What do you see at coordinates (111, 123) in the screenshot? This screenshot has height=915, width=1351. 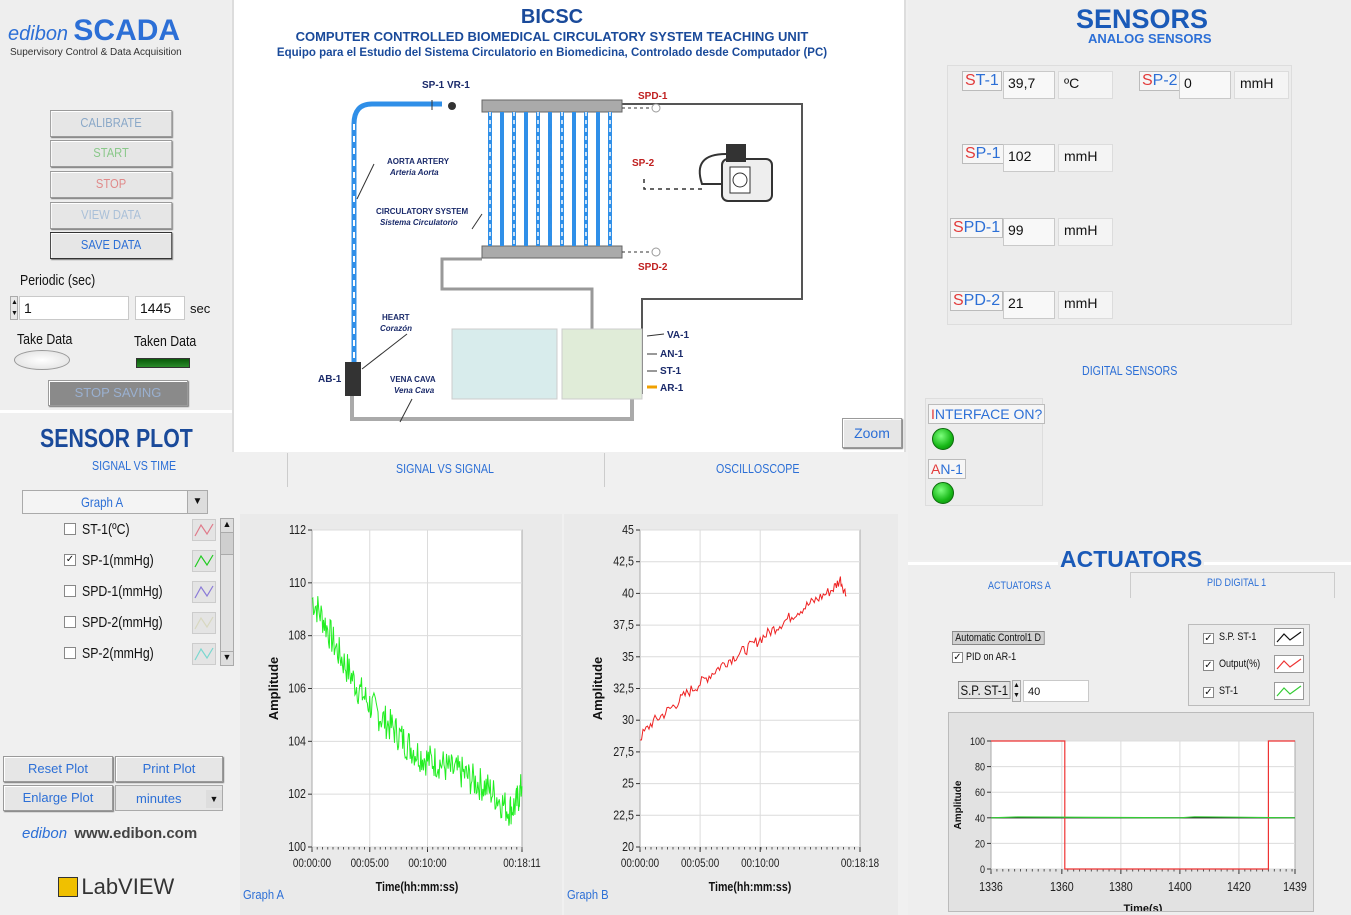 I see `calibrate-button: CALIBRATE` at bounding box center [111, 123].